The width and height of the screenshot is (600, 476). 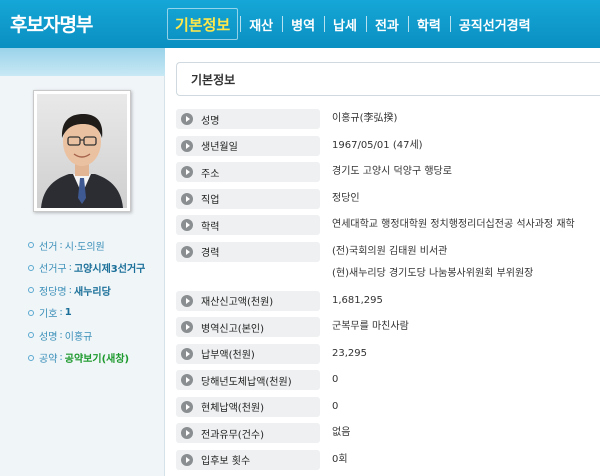 I want to click on field-row-tax-arrears-year: 당해년도체납액(천원) 0, so click(x=388, y=380).